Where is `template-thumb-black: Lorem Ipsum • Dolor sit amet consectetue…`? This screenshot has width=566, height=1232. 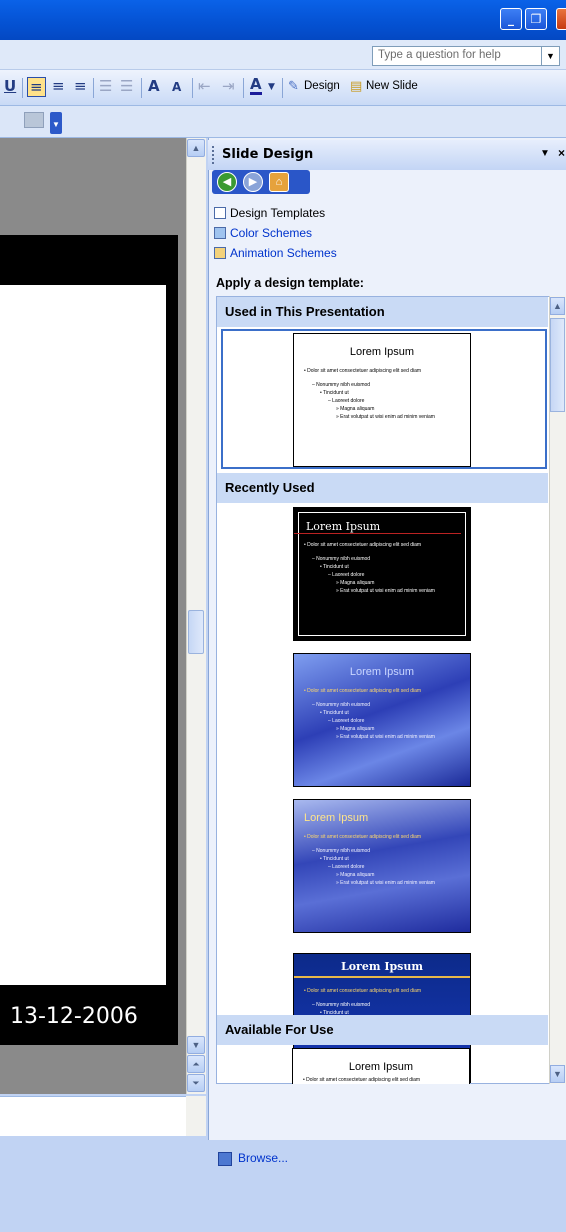
template-thumb-black: Lorem Ipsum • Dolor sit amet consectetue… is located at coordinates (382, 574).